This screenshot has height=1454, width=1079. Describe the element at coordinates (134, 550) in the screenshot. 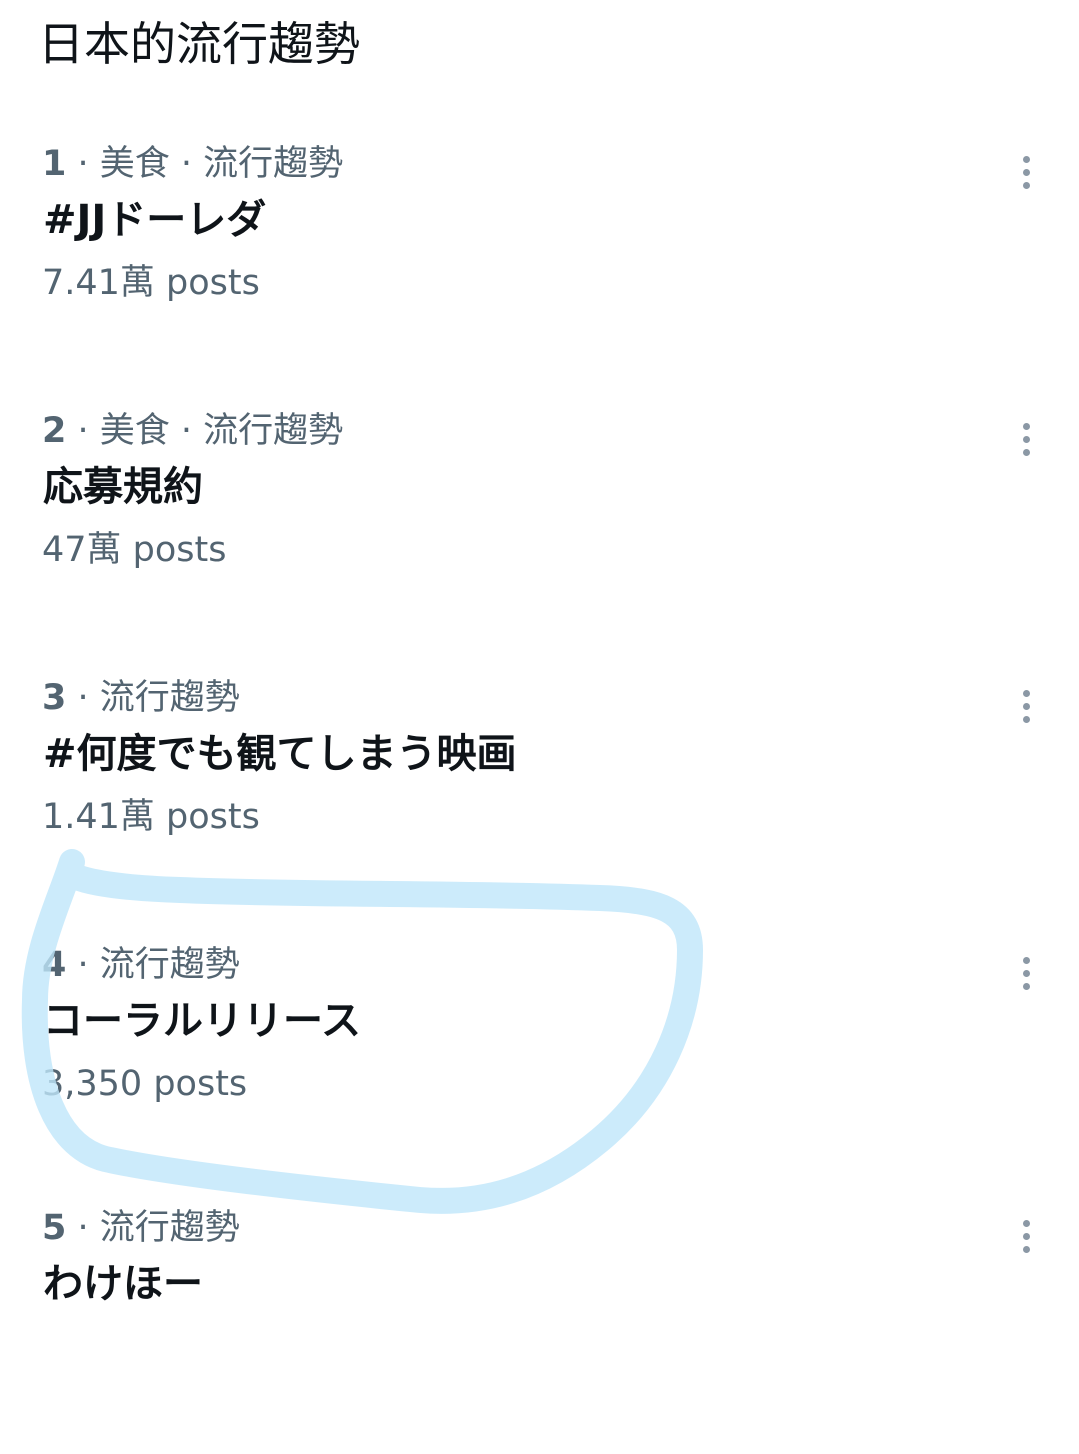

I see `trend-post-count: 47萬 posts` at that location.